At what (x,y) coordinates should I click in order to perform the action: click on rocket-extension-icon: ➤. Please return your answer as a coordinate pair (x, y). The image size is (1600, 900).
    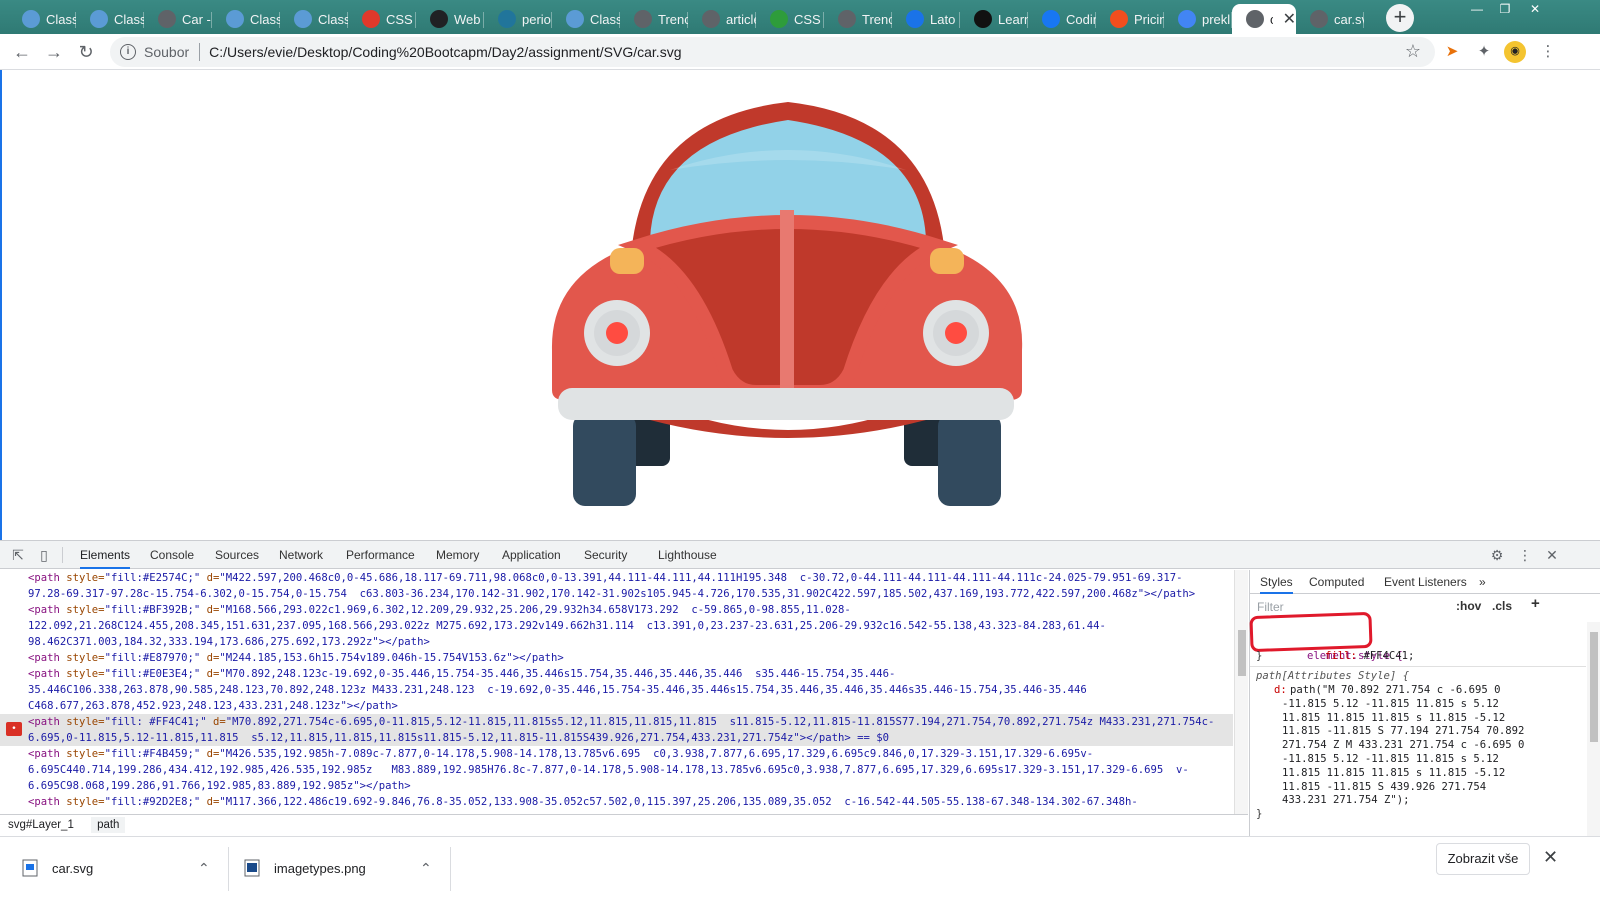
    Looking at the image, I should click on (1452, 52).